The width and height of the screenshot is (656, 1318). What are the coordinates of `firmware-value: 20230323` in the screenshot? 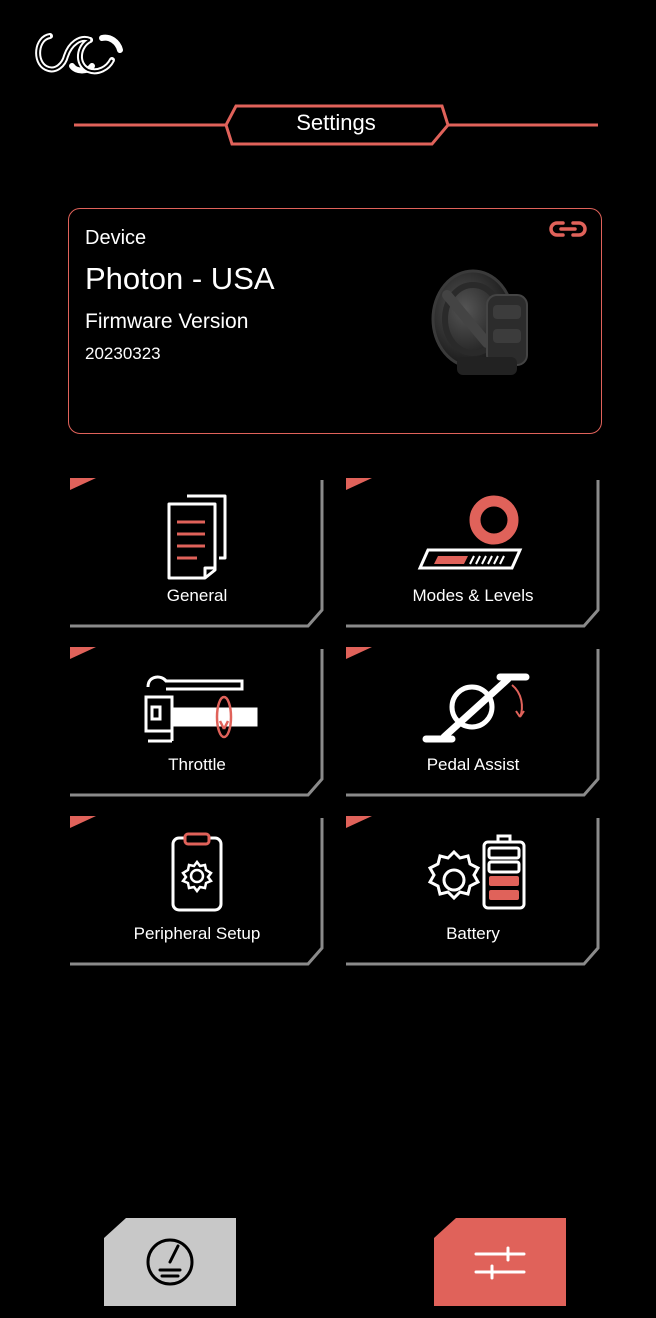 It's located at (123, 353).